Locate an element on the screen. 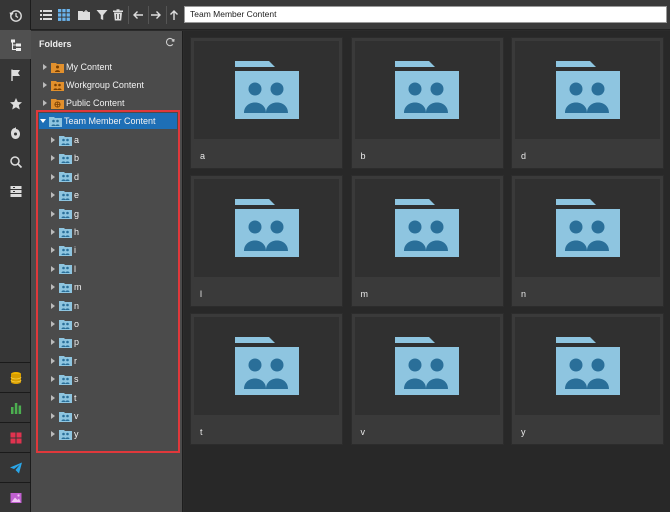 The width and height of the screenshot is (670, 512). tree-item-child: o is located at coordinates (109, 324).